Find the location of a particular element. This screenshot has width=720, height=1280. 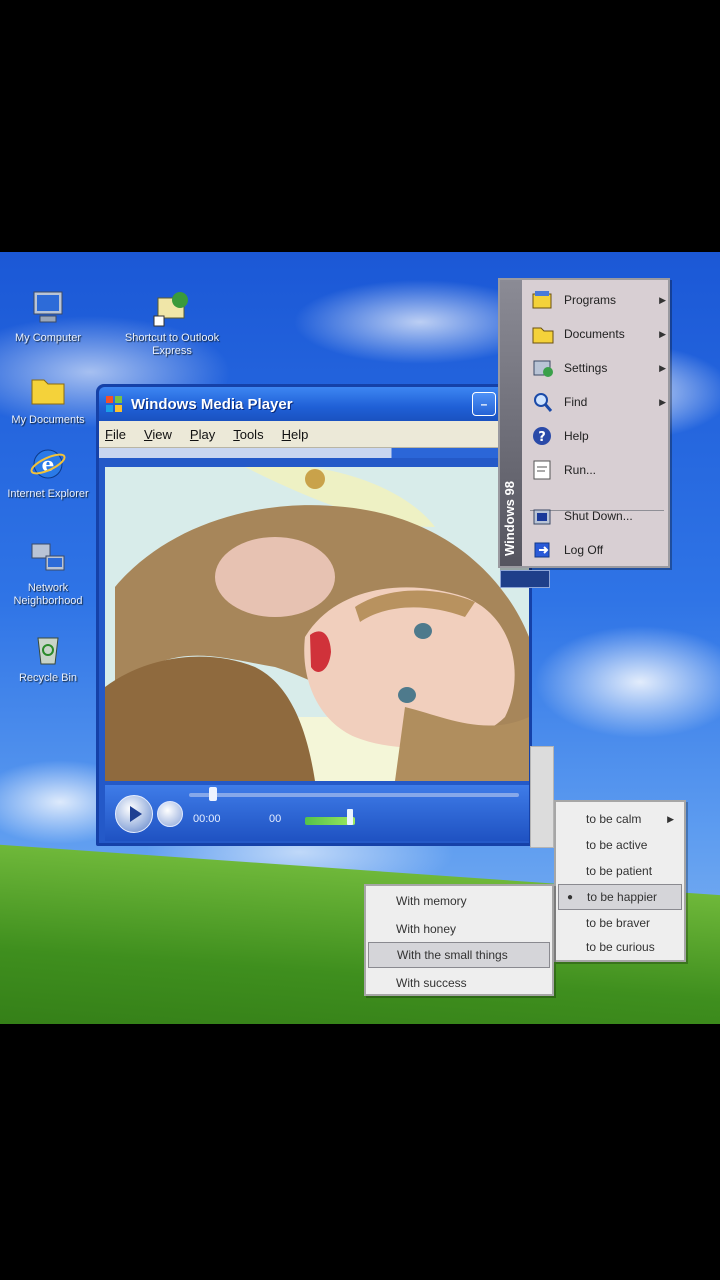

start-item-label: Help is located at coordinates (576, 436).